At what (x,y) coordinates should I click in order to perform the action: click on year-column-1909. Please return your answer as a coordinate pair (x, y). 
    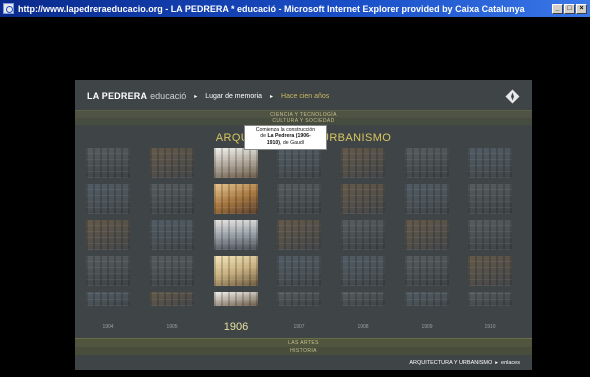
    Looking at the image, I should click on (427, 230).